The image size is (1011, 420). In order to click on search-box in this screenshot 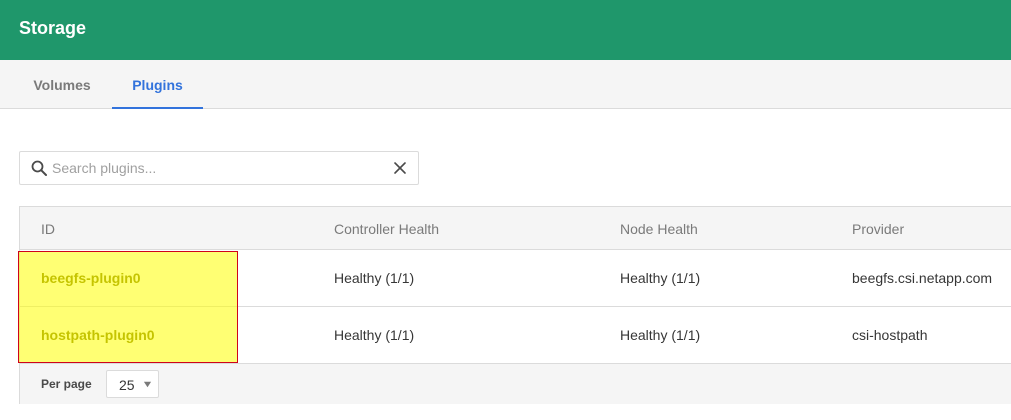, I will do `click(219, 168)`.